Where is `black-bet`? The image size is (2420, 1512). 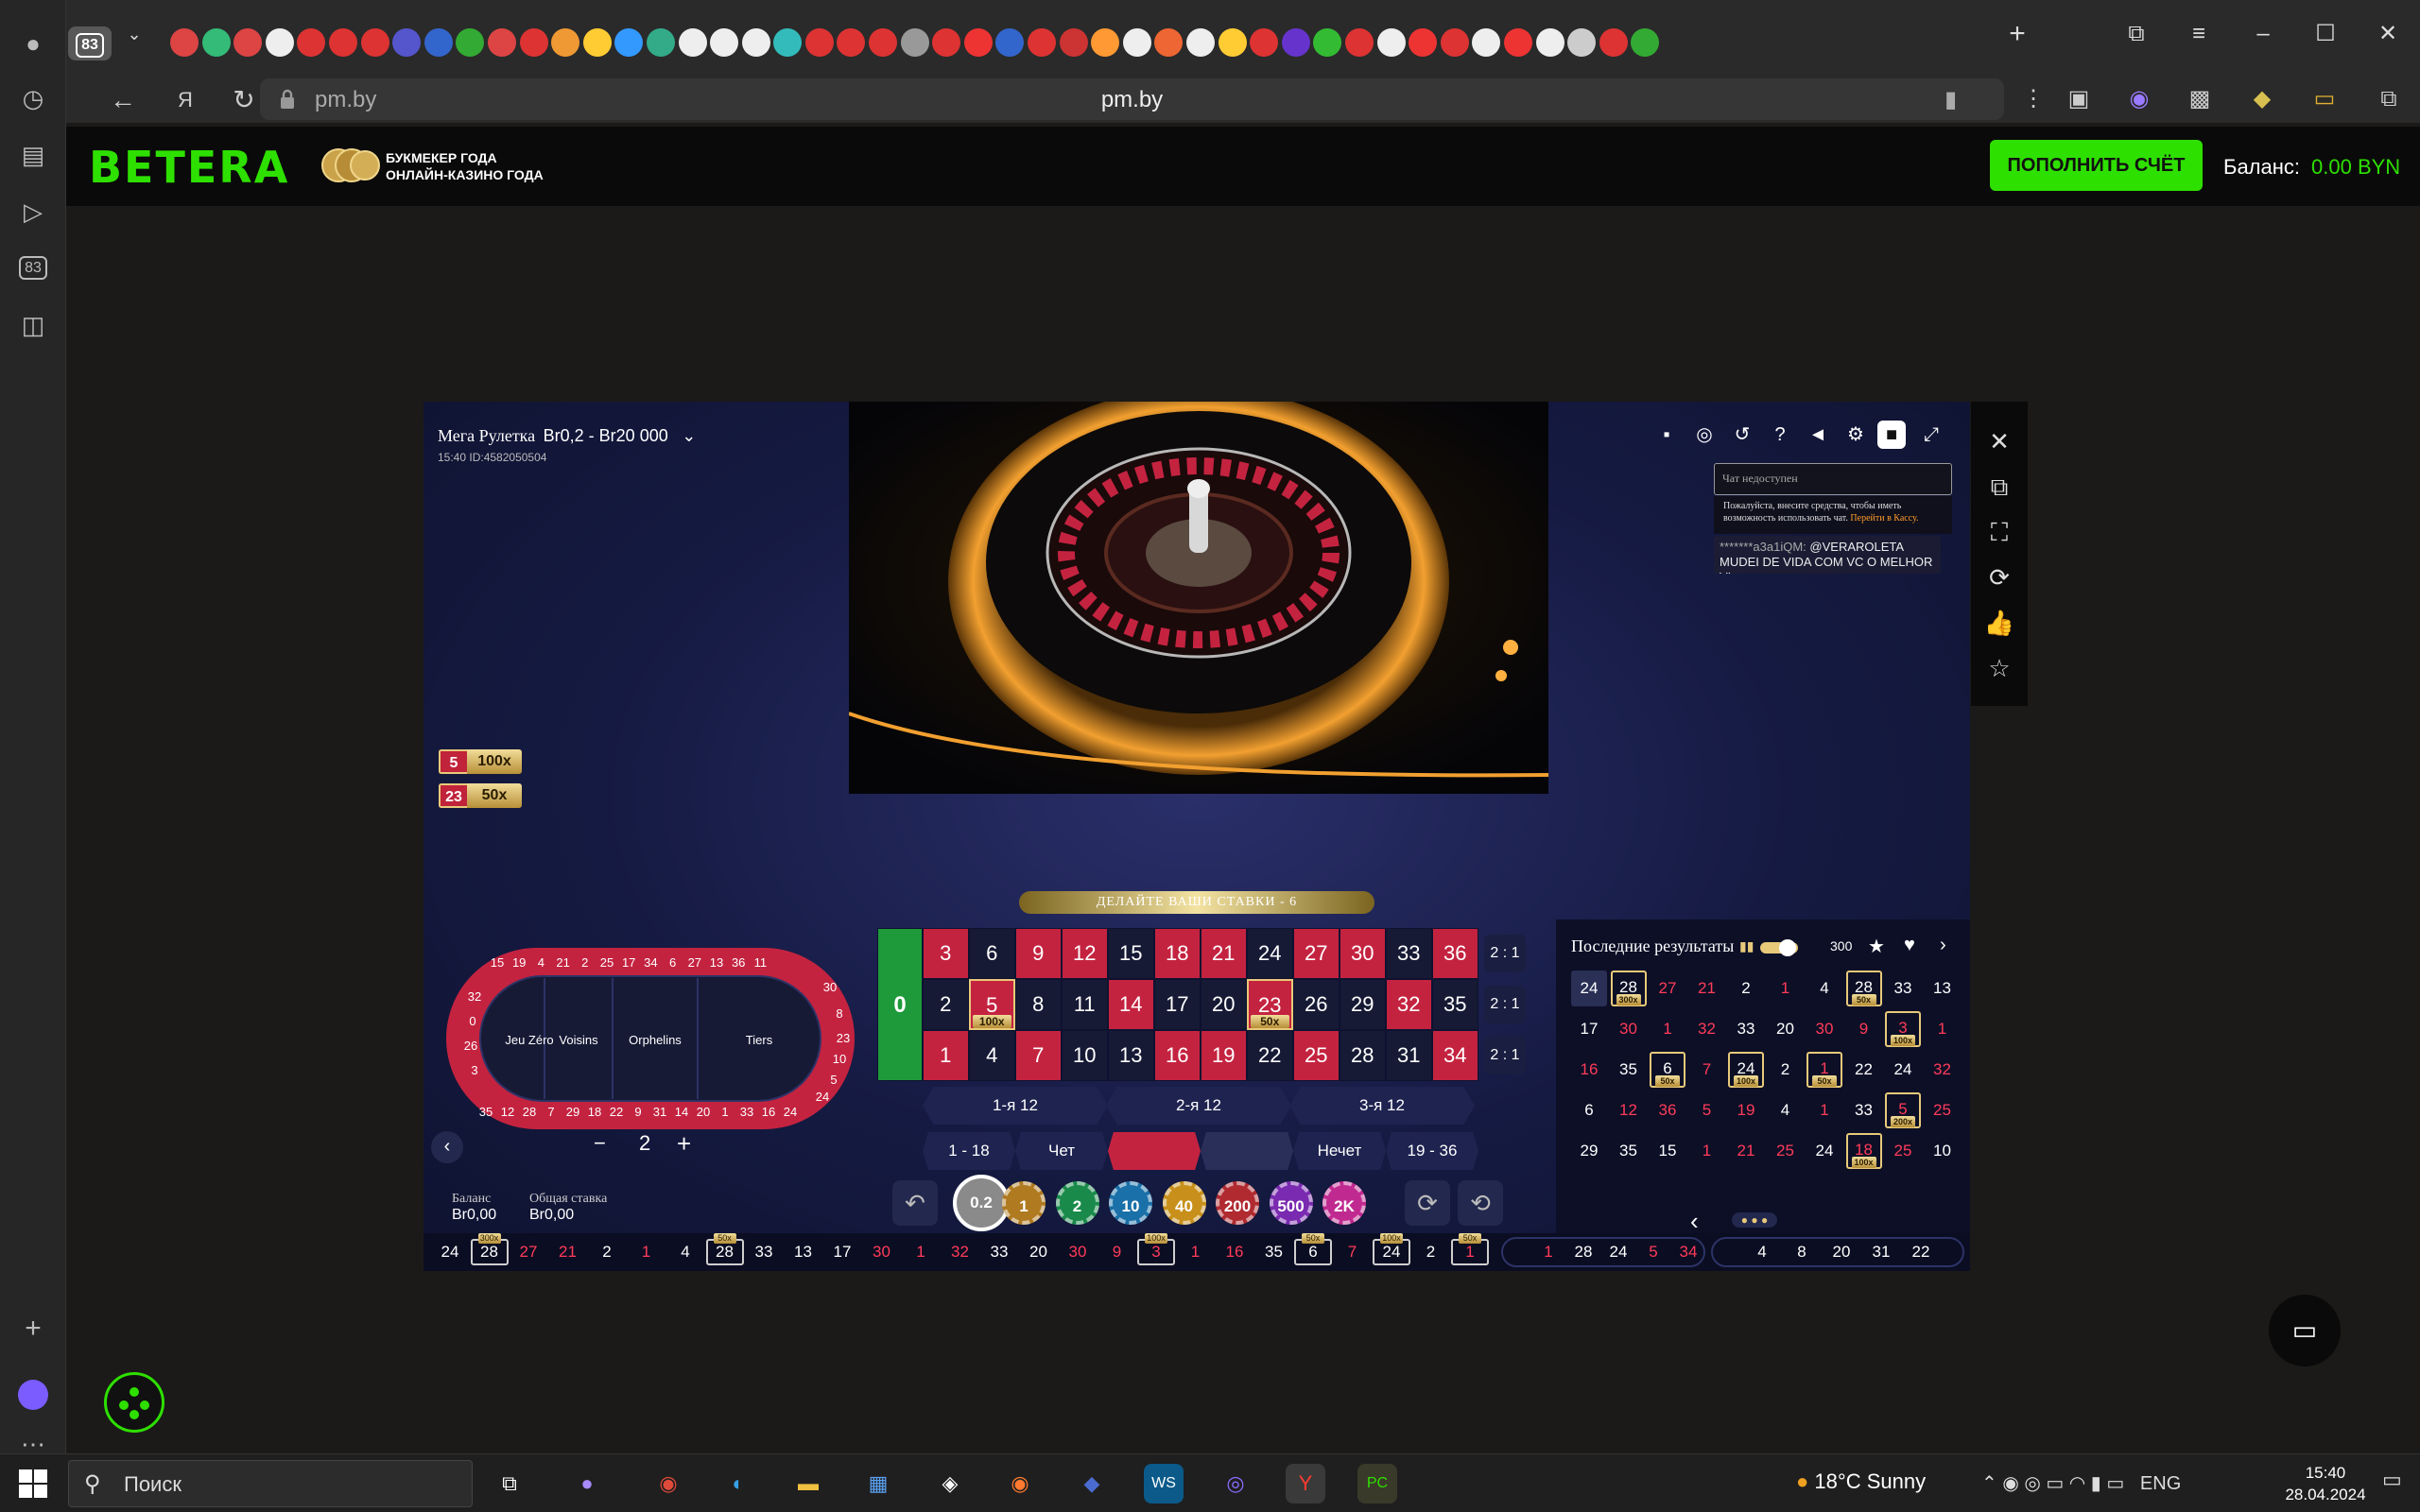
black-bet is located at coordinates (1247, 1151).